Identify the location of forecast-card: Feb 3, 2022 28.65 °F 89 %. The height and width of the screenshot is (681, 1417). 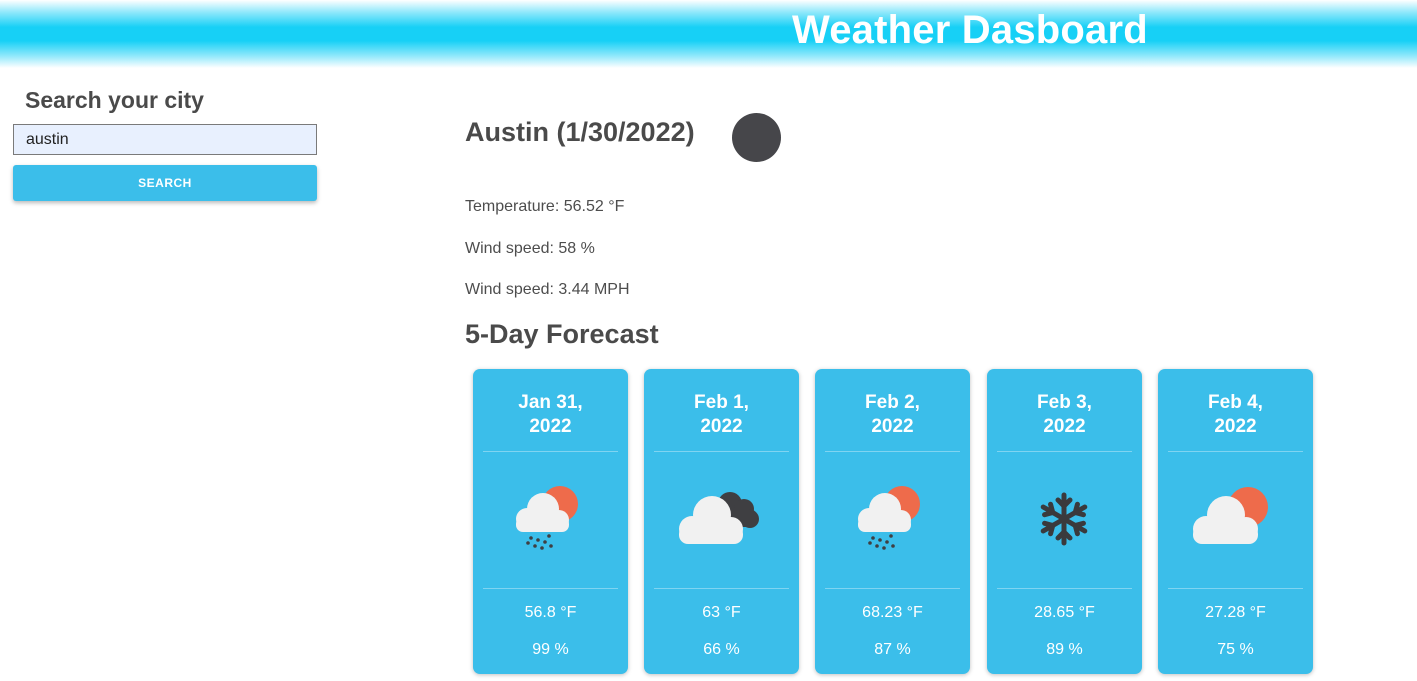
(1064, 521).